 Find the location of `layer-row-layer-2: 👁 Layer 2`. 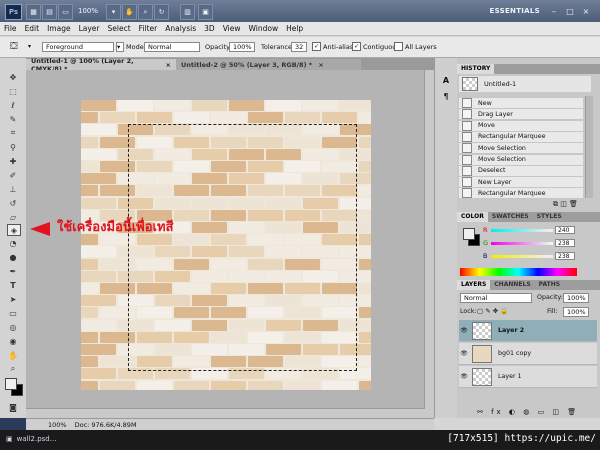

layer-row-layer-2: 👁 Layer 2 is located at coordinates (528, 331).